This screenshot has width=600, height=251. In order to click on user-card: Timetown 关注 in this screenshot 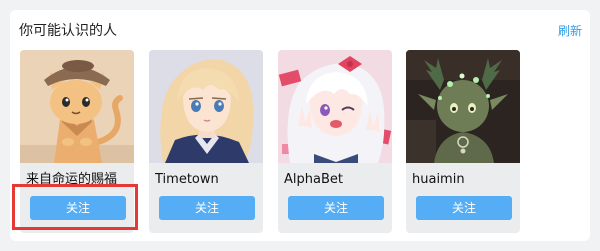, I will do `click(206, 141)`.